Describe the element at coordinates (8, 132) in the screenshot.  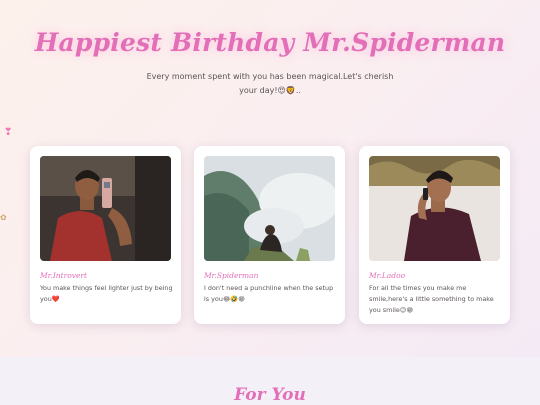
I see `heart-decoration-icon: ❣` at that location.